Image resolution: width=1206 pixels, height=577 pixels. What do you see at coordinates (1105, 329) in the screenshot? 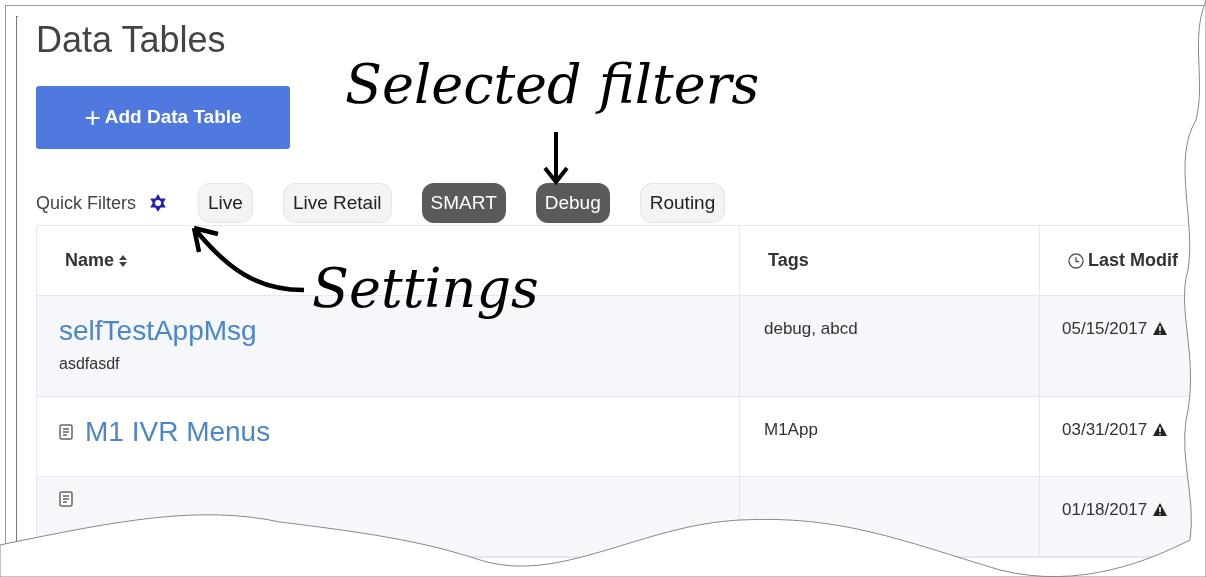
I see `modified-date: 05/15/2017` at bounding box center [1105, 329].